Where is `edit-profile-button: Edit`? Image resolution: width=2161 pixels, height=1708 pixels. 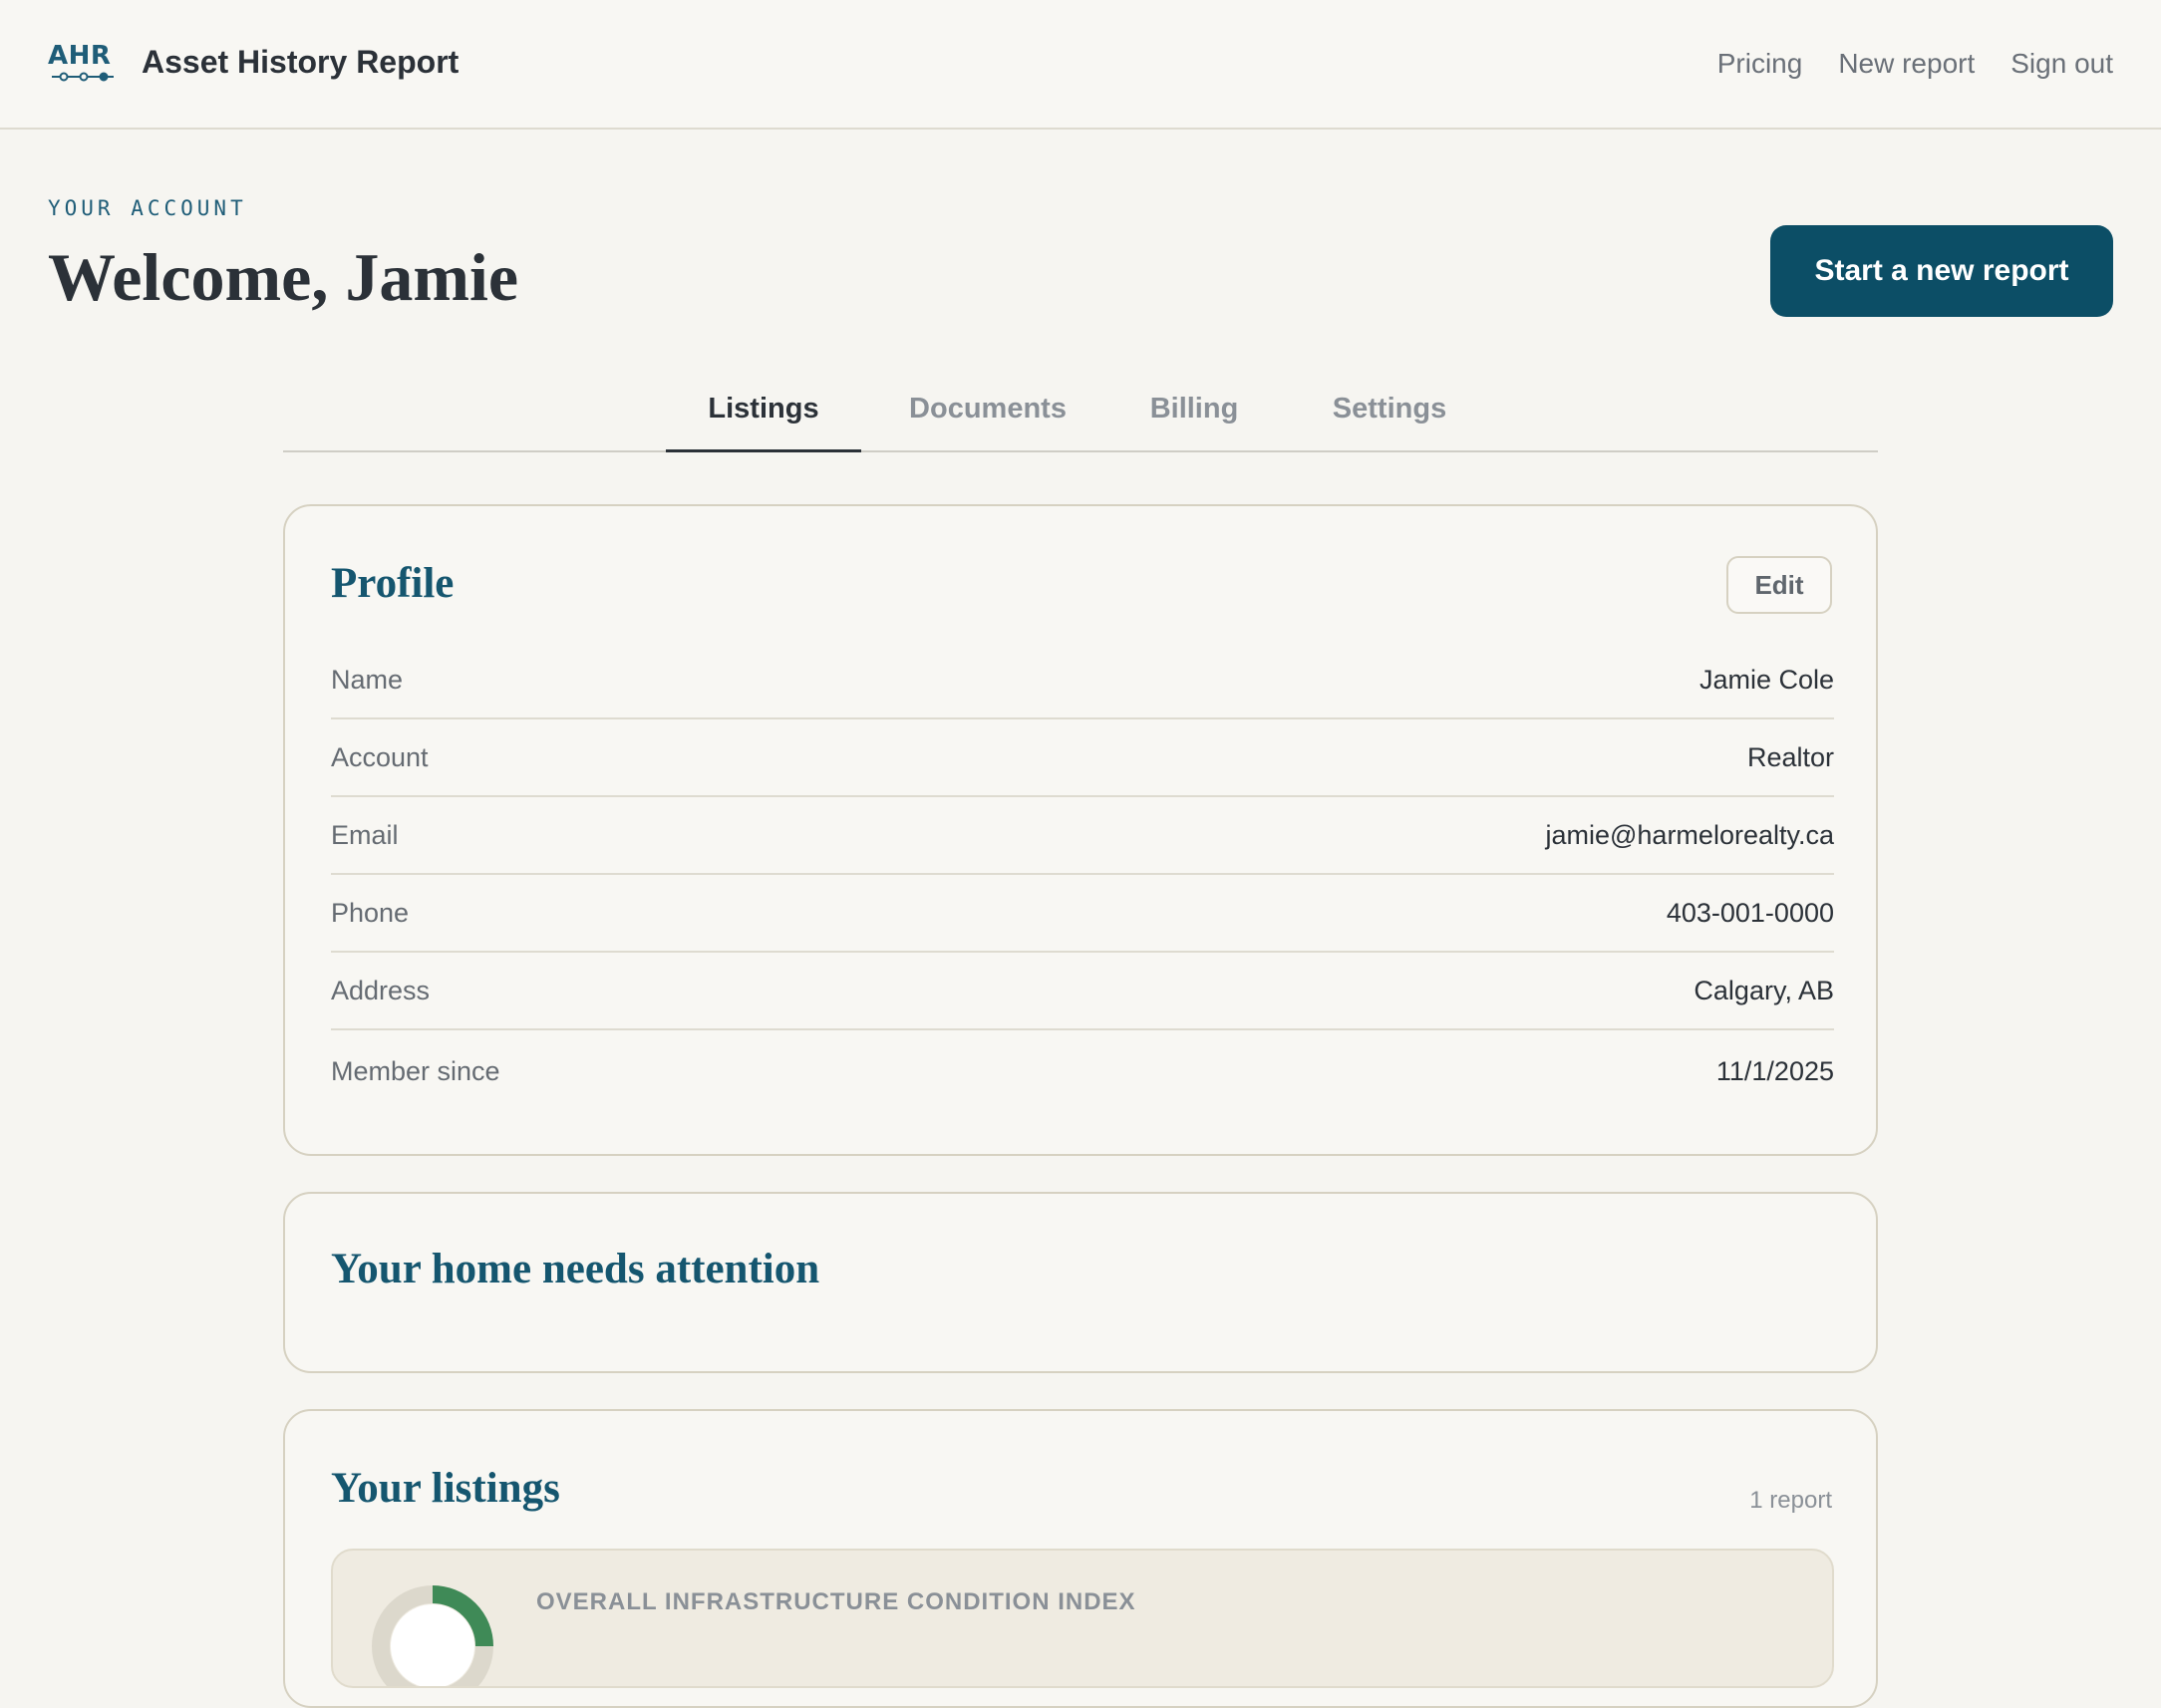 edit-profile-button: Edit is located at coordinates (1779, 585).